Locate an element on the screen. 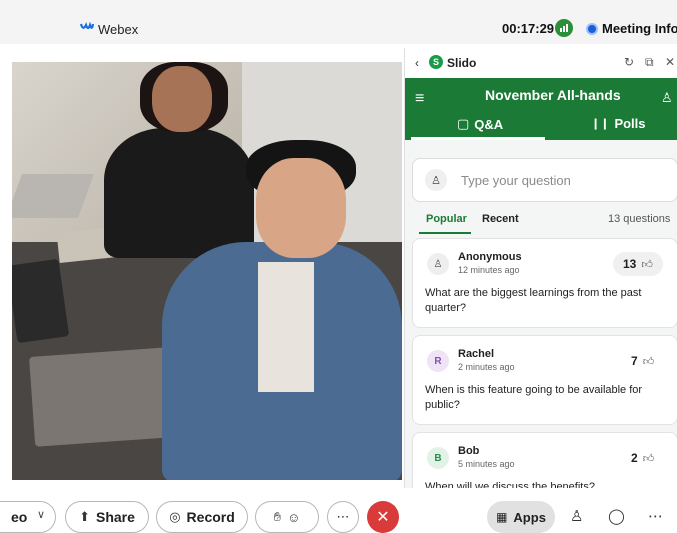 This screenshot has width=677, height=533. reaction-smiley-icon: ☺ is located at coordinates (294, 517).